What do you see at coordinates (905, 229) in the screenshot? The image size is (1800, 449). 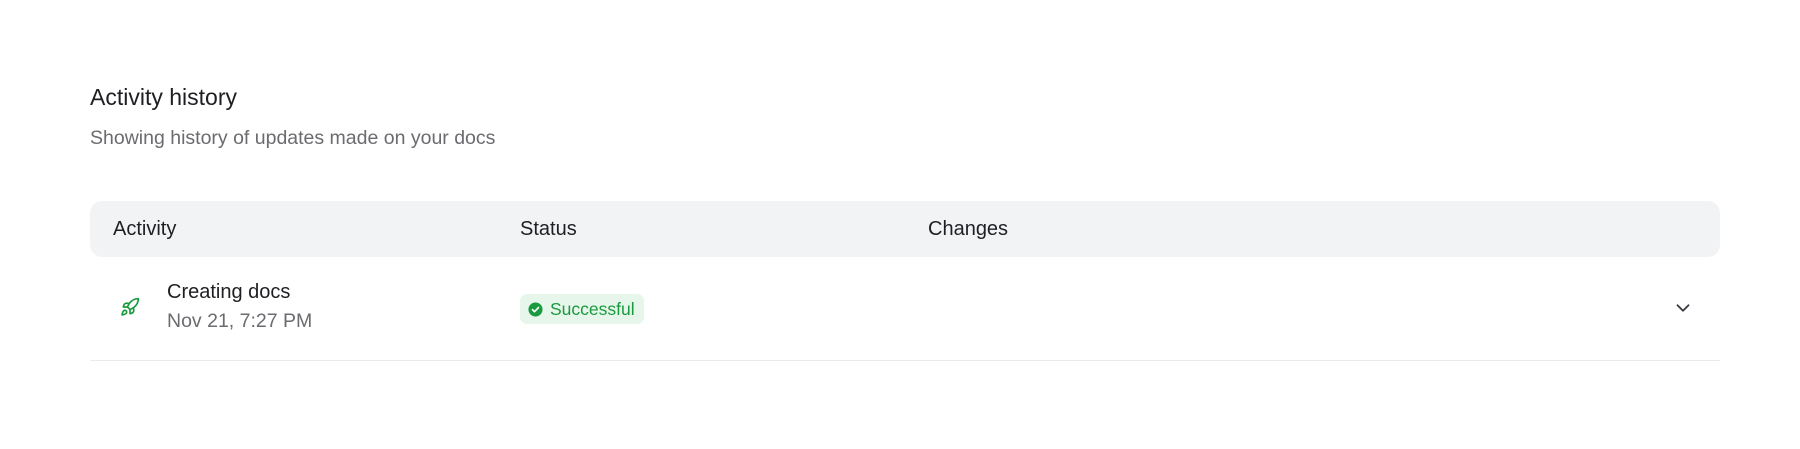 I see `table-header: Activity Status Changes` at bounding box center [905, 229].